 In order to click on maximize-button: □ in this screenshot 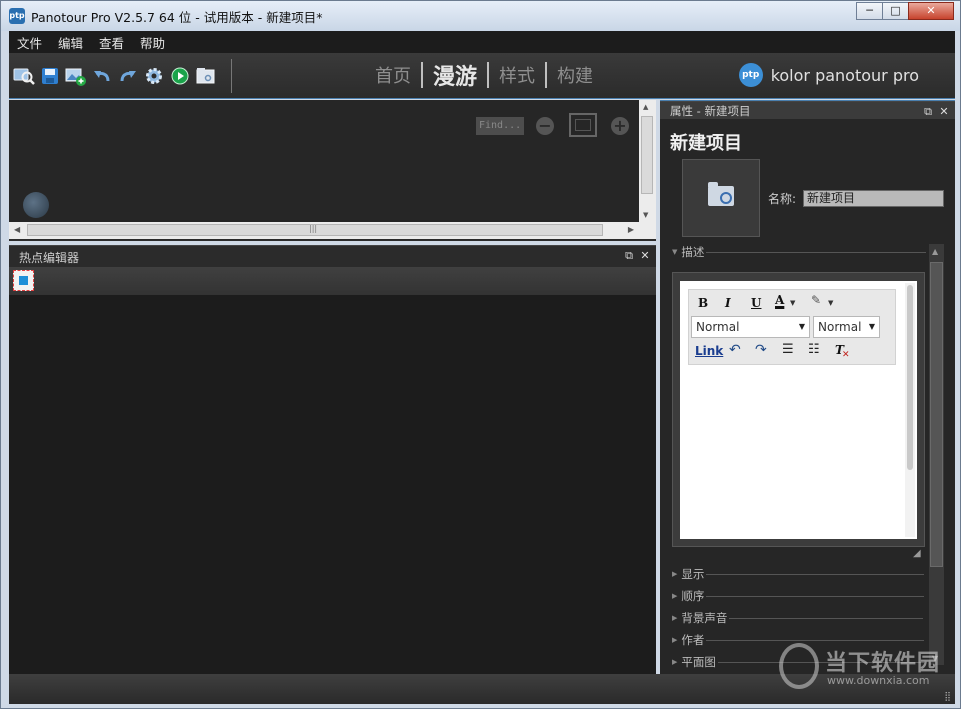, I will do `click(895, 11)`.